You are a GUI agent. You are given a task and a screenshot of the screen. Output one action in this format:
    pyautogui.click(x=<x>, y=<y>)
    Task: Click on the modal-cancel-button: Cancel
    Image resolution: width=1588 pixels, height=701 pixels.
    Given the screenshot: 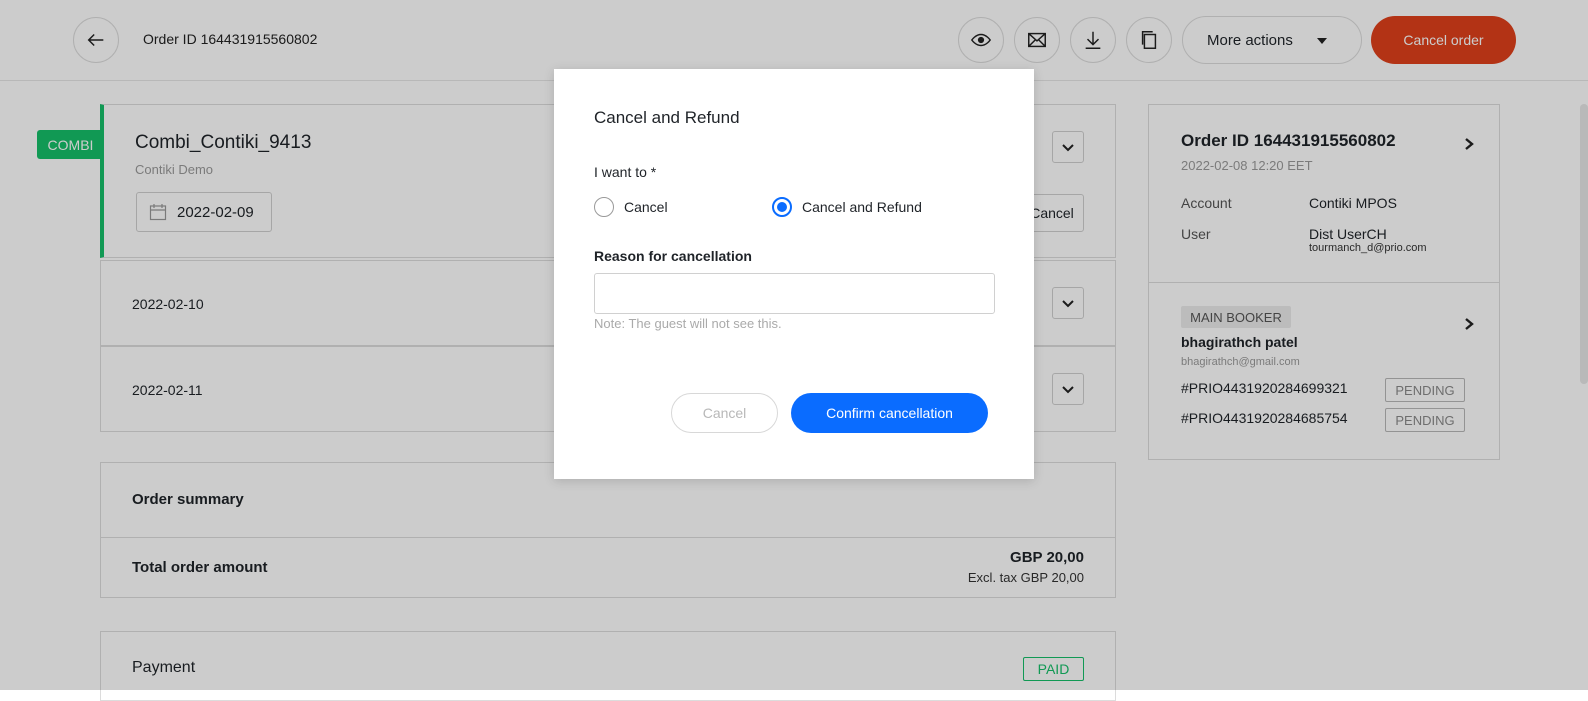 What is the action you would take?
    pyautogui.click(x=724, y=413)
    